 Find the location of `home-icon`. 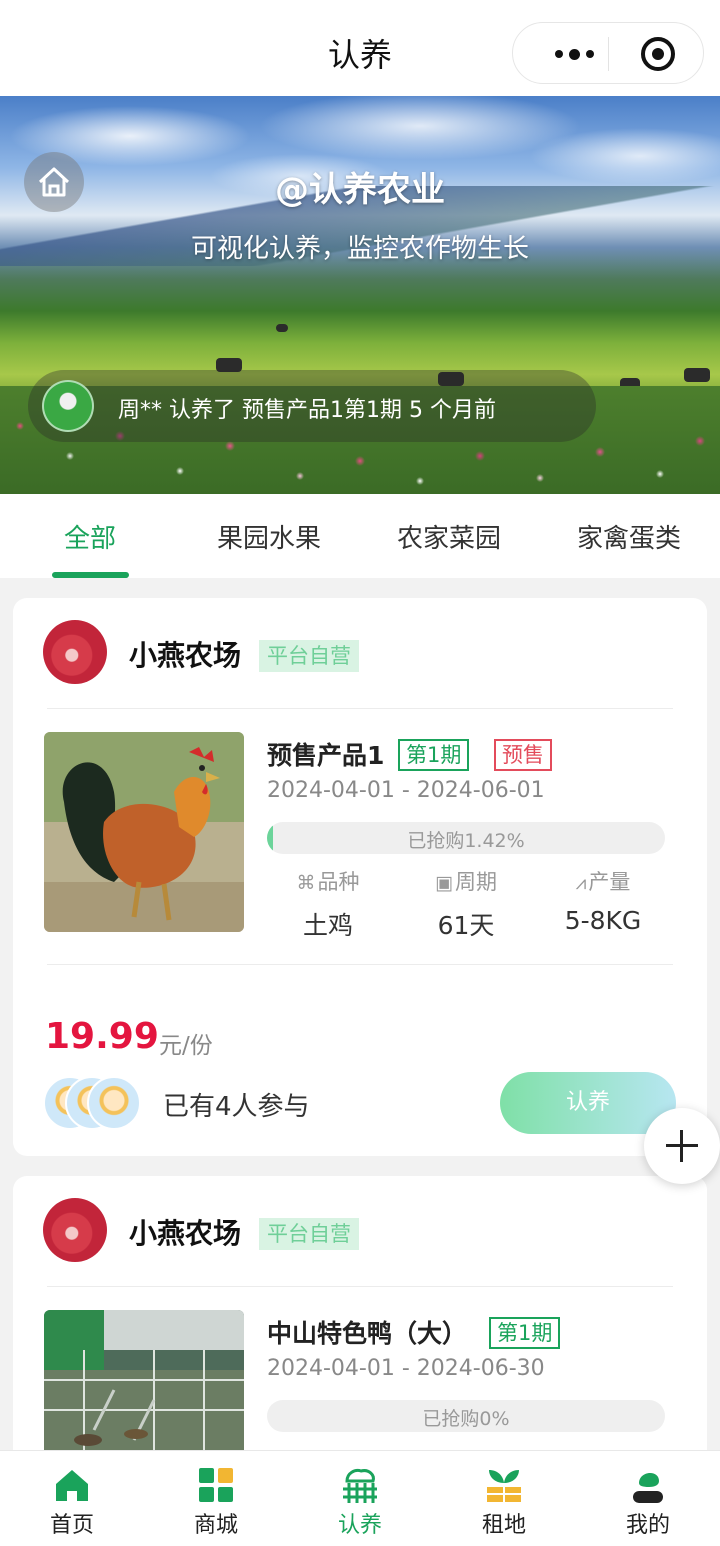

home-icon is located at coordinates (72, 1485).